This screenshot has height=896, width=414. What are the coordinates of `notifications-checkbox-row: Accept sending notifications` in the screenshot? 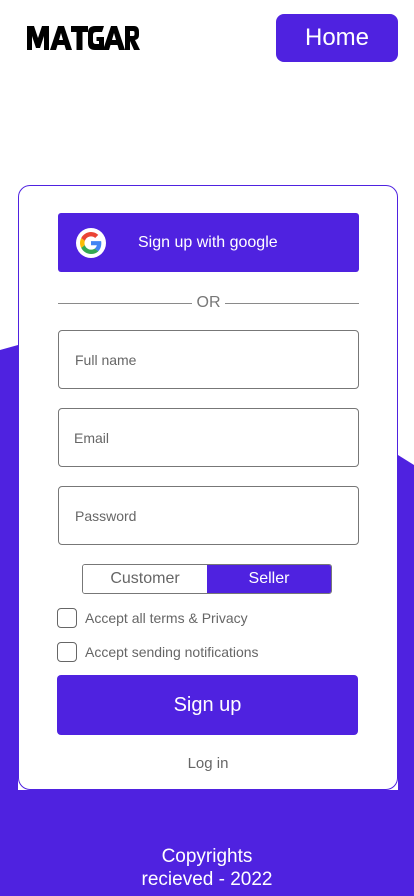 It's located at (158, 652).